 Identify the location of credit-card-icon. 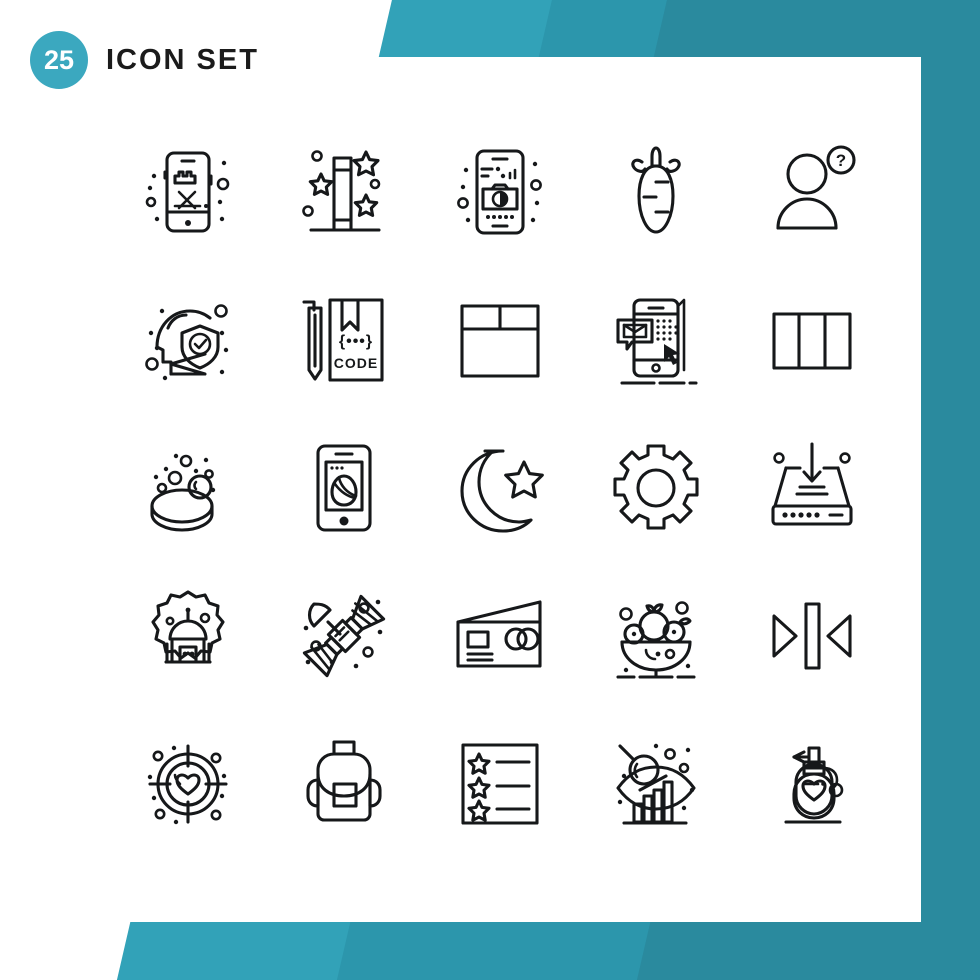
(499, 634).